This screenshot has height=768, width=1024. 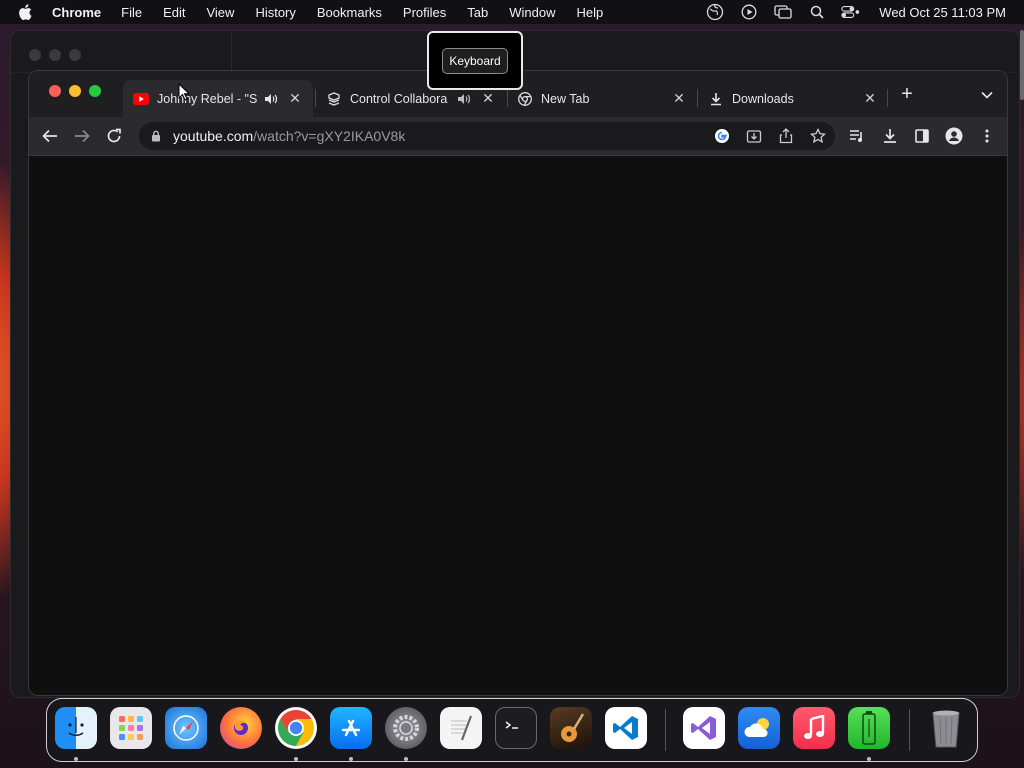 What do you see at coordinates (946, 728) in the screenshot?
I see `dock-trash-icon` at bounding box center [946, 728].